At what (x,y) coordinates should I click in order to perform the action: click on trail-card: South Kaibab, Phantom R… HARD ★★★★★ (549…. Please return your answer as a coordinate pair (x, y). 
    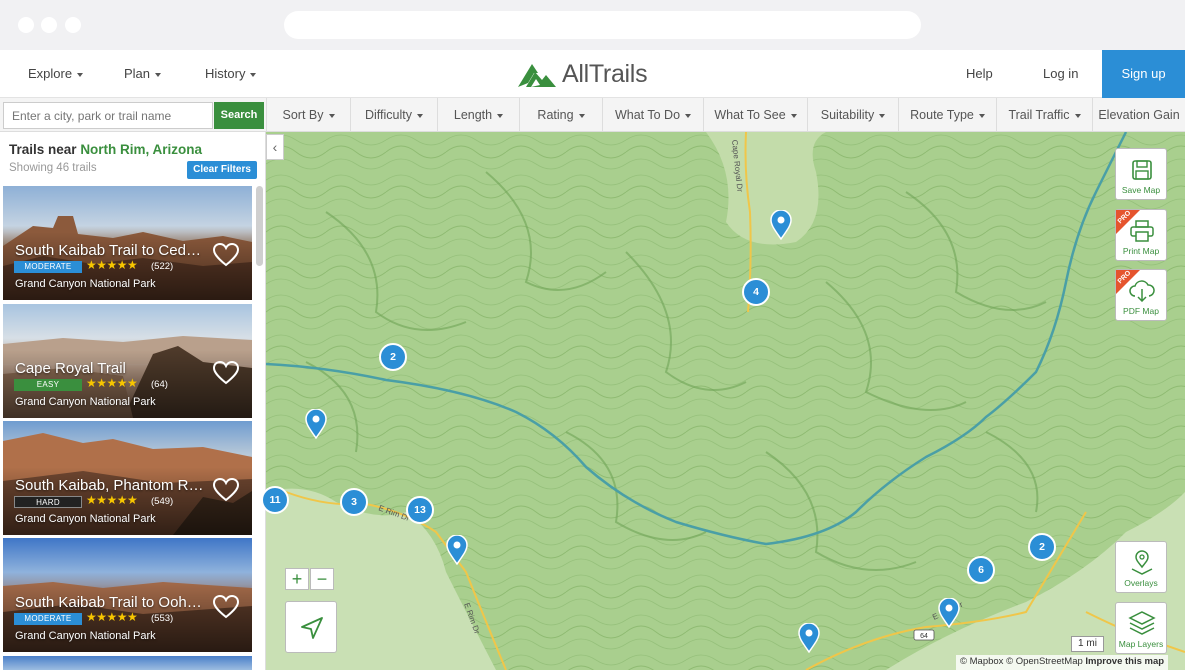
    Looking at the image, I should click on (127, 478).